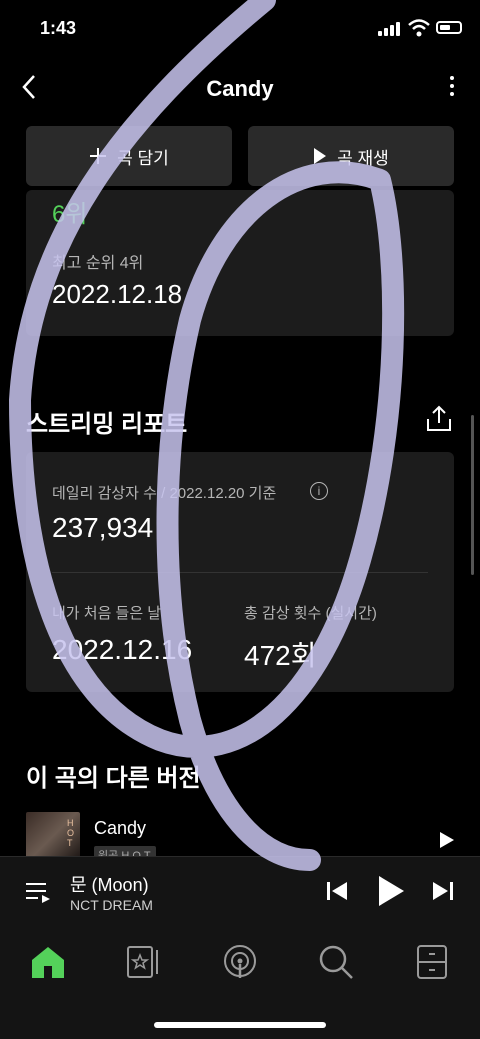  What do you see at coordinates (120, 828) in the screenshot?
I see `version-title: Candy` at bounding box center [120, 828].